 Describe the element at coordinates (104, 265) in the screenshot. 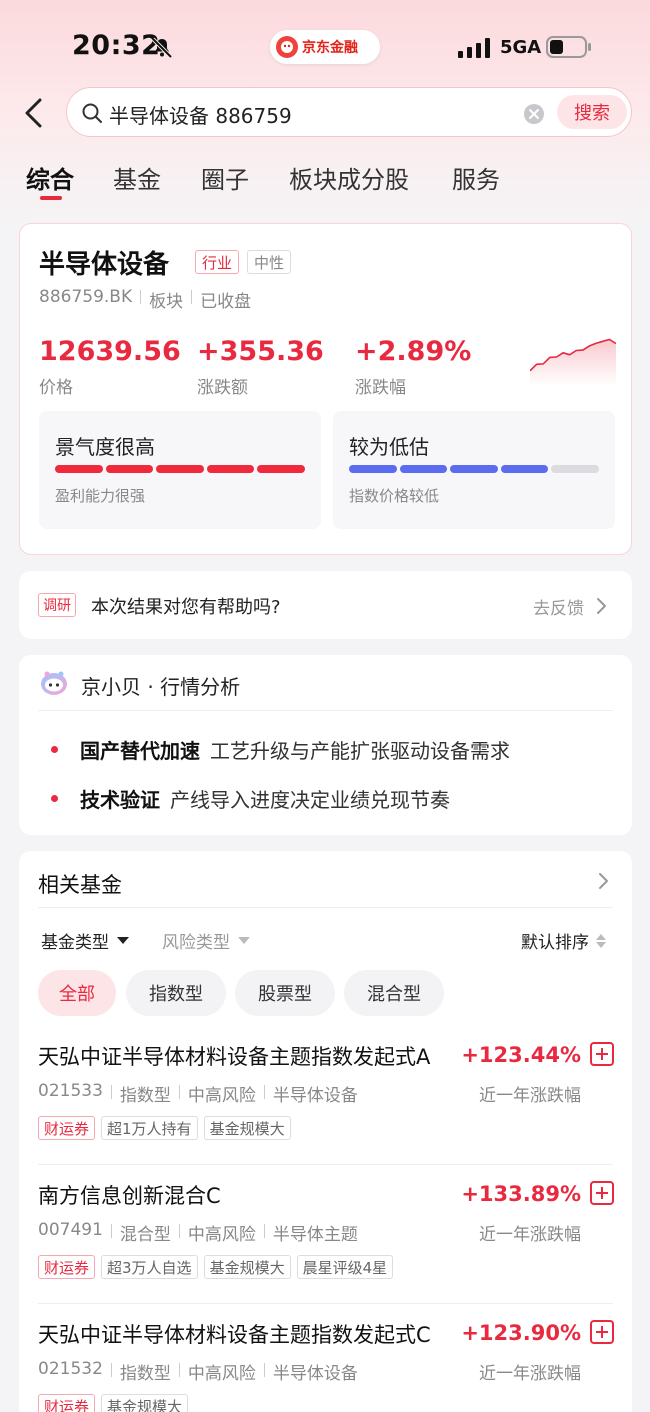

I see `sector-name: 半导体设备` at that location.